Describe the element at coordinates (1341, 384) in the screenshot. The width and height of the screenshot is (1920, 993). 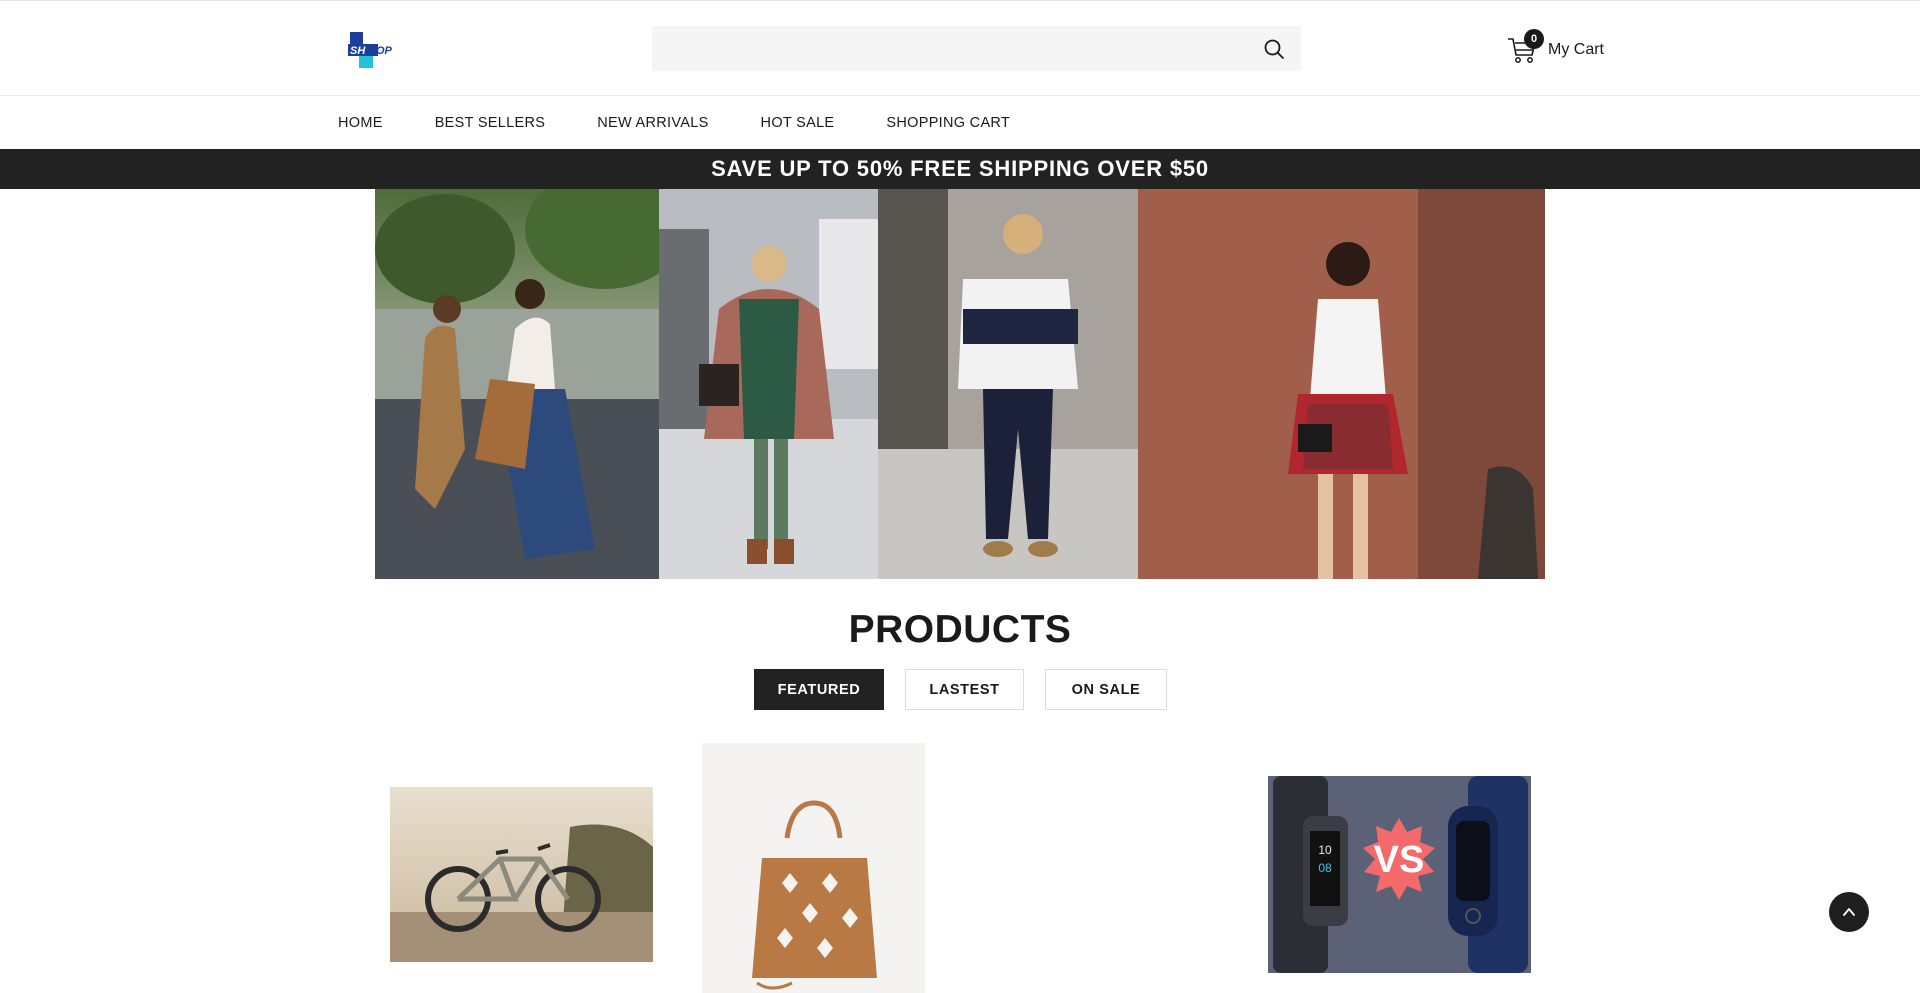
I see `hero-photo-plaid-skirt` at that location.